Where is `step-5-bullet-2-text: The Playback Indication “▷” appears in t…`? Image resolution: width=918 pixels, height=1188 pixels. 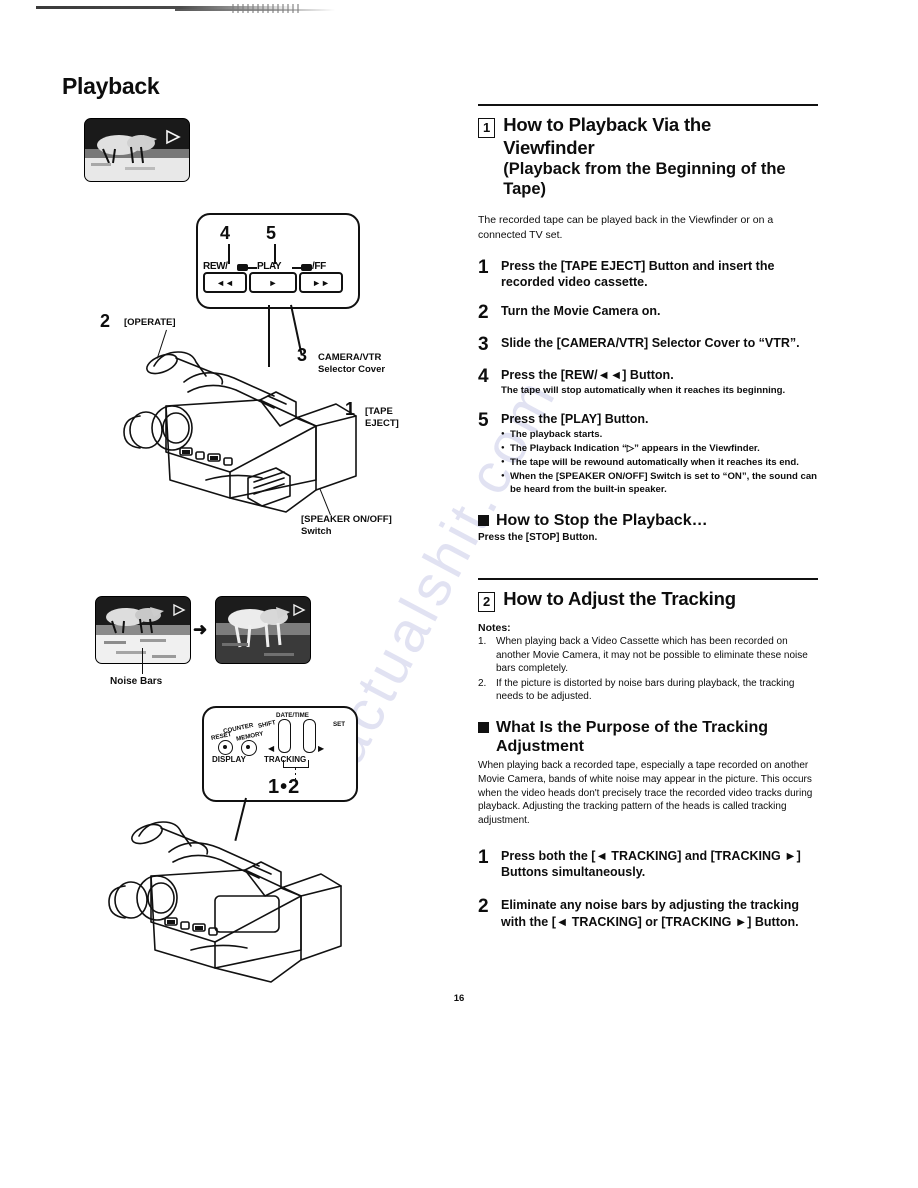 step-5-bullet-2-text: The Playback Indication “▷” appears in t… is located at coordinates (635, 449).